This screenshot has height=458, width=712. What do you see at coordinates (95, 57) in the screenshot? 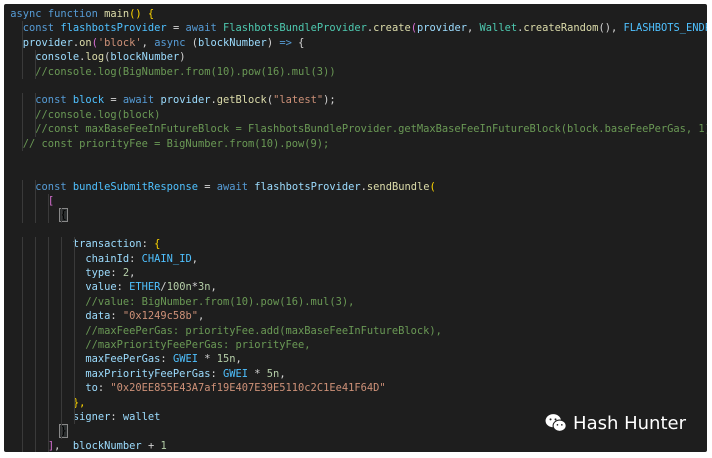
I see `code-token: log` at bounding box center [95, 57].